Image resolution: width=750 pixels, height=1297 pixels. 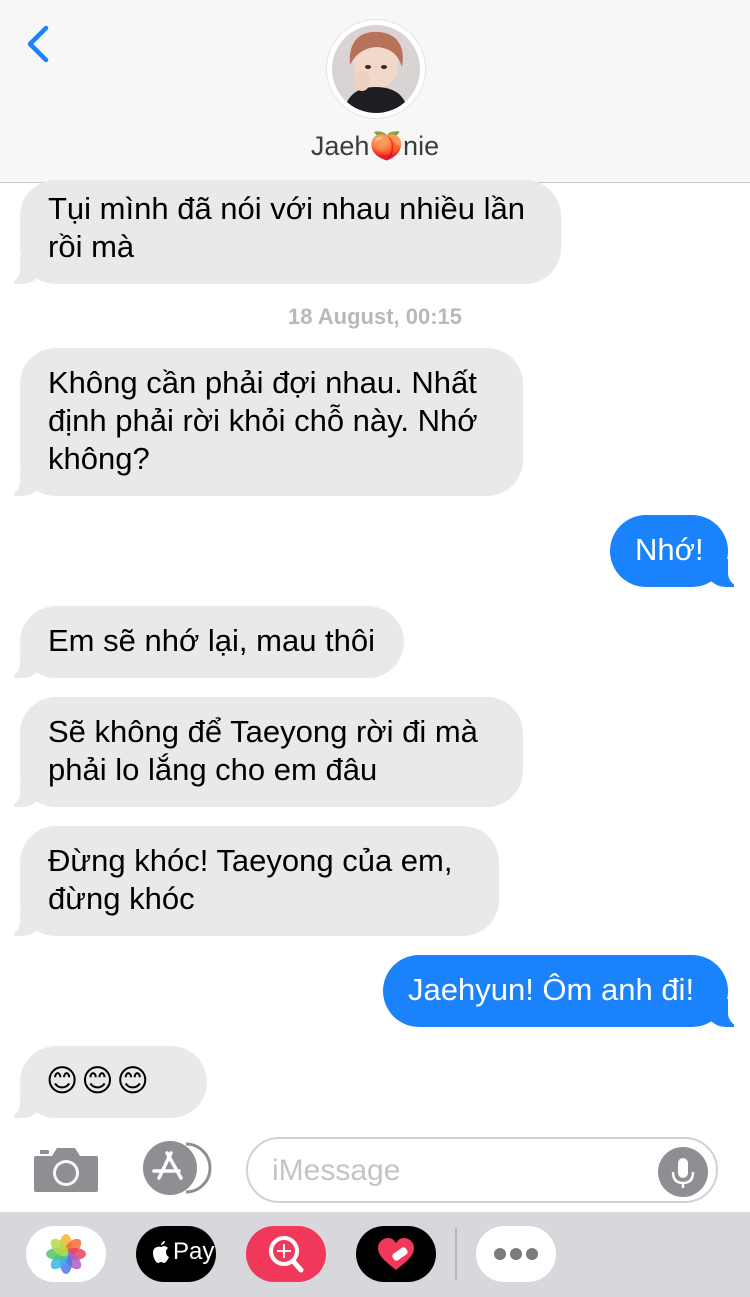 What do you see at coordinates (249, 881) in the screenshot?
I see `message-bubble-incoming: Đừng khóc! Taeyong của em, đừng khóc` at bounding box center [249, 881].